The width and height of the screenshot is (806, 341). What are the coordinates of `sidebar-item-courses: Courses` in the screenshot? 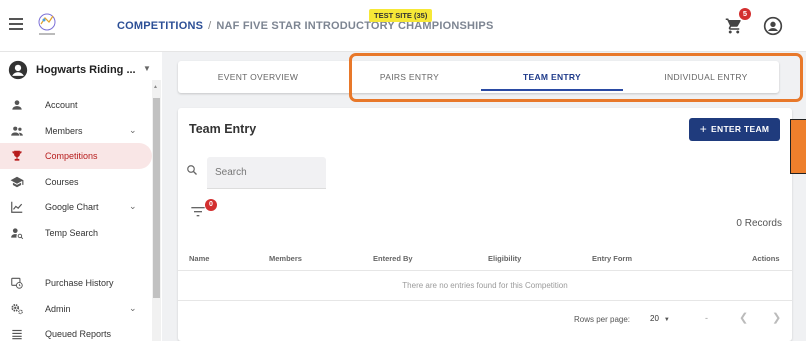 It's located at (76, 182).